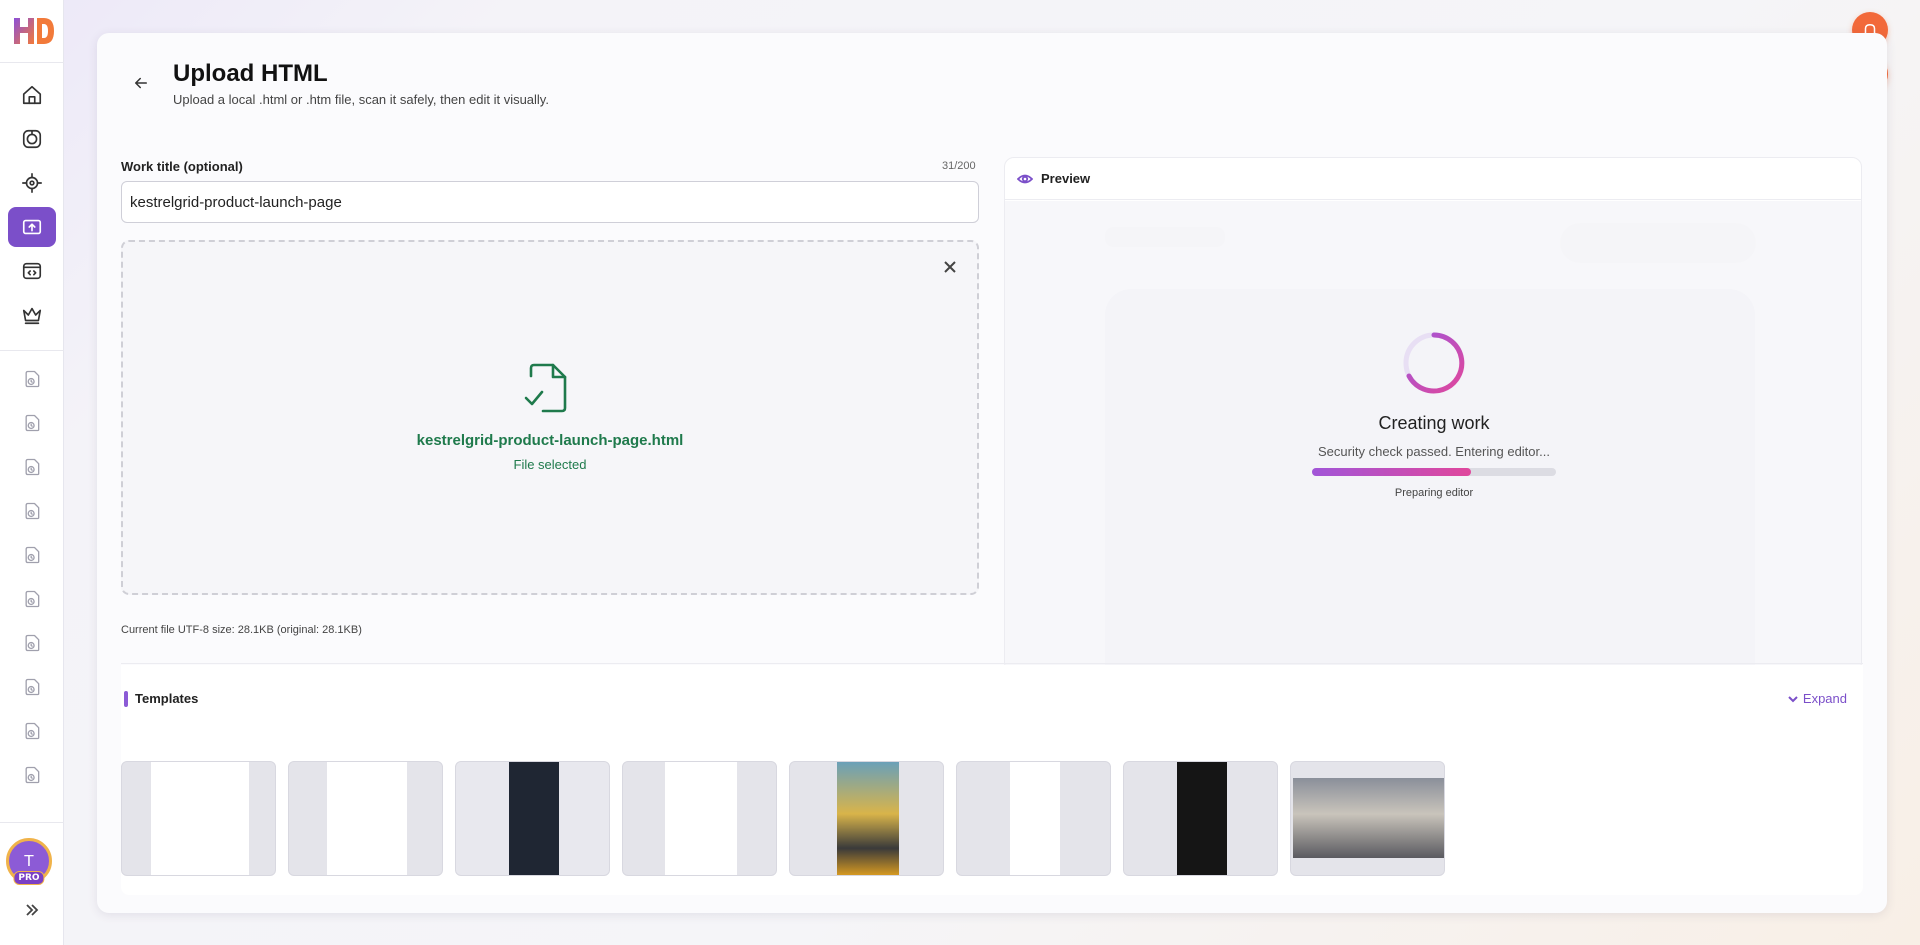 This screenshot has width=1920, height=945. I want to click on back-button, so click(141, 83).